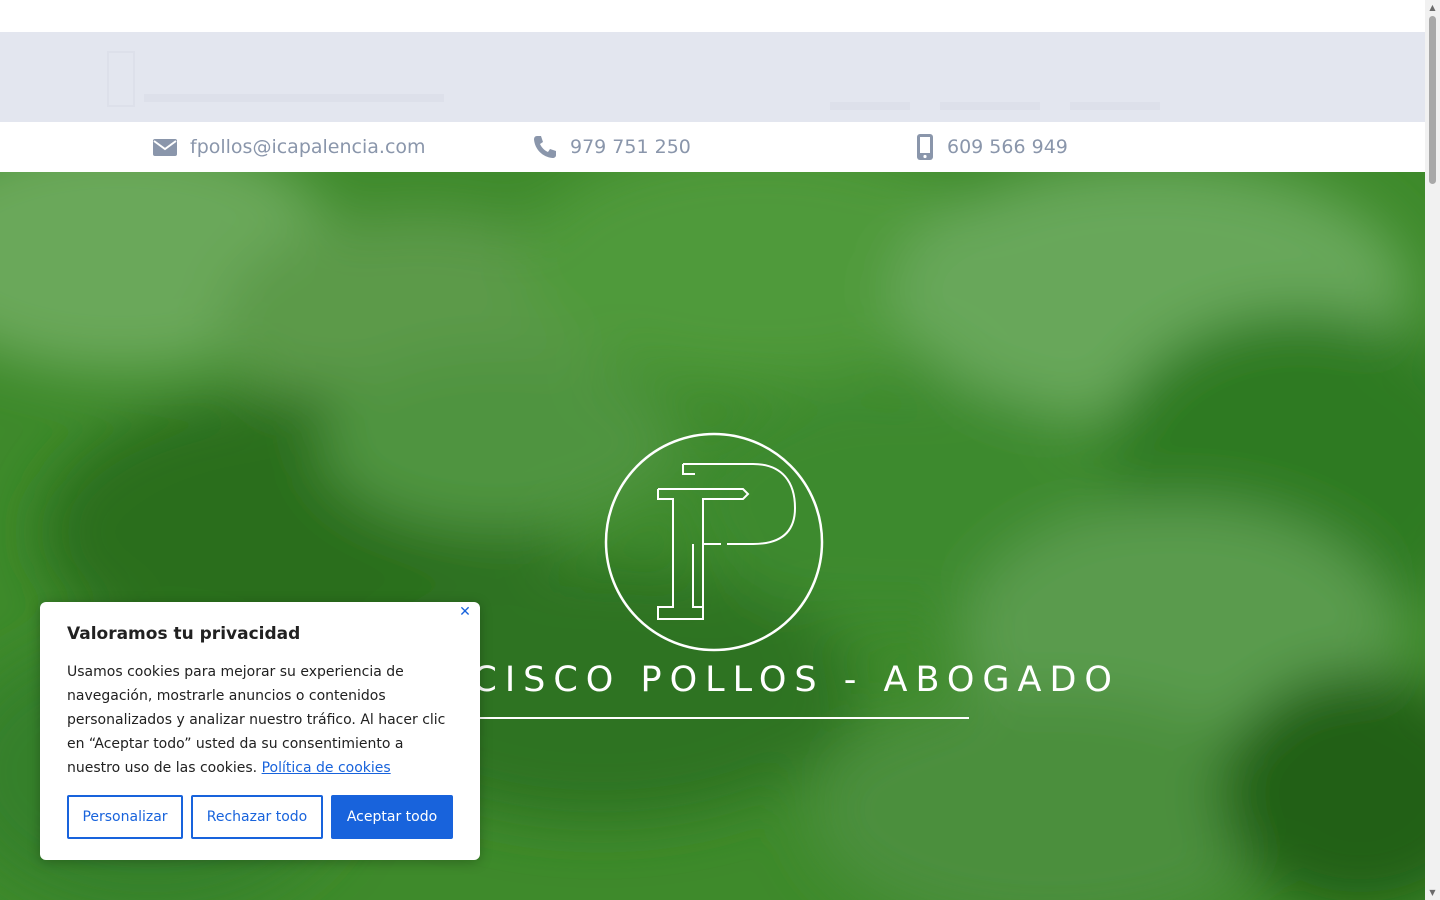  I want to click on customize-cookies-button: Personalizar, so click(125, 817).